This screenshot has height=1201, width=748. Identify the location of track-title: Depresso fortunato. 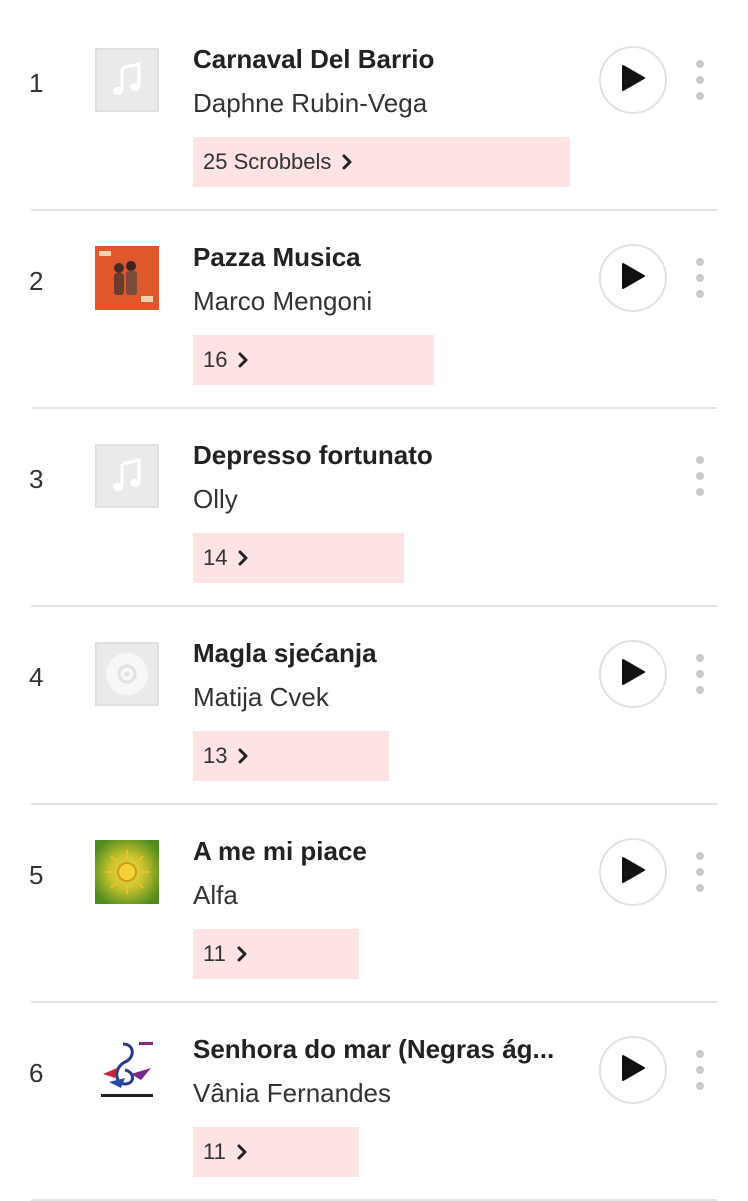
(313, 455).